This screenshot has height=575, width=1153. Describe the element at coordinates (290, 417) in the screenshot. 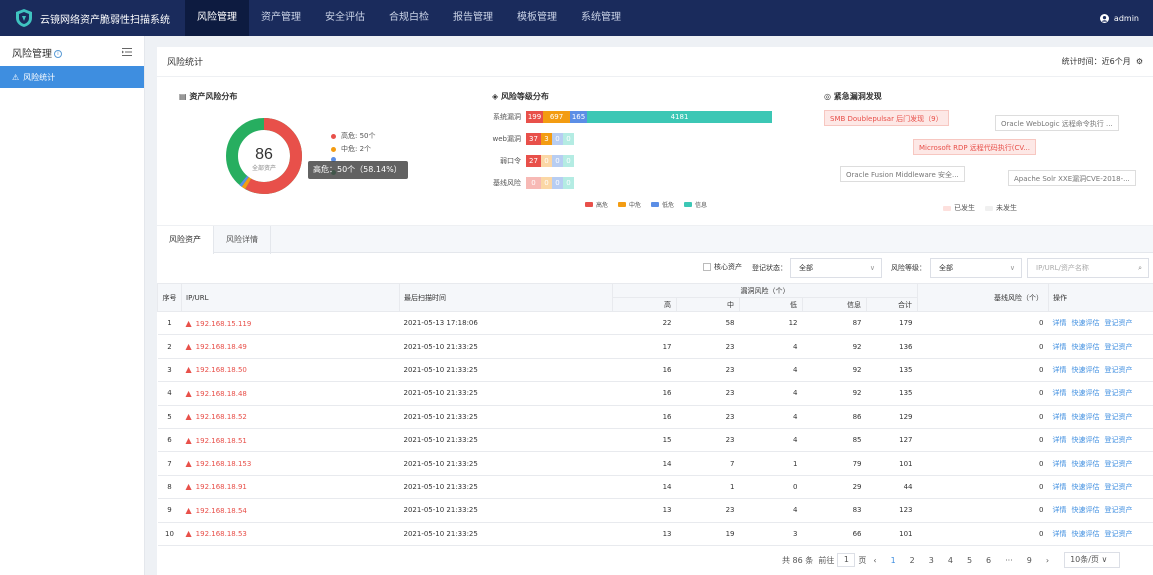

I see `cell-ip: ▲ 192.168.18.52` at that location.